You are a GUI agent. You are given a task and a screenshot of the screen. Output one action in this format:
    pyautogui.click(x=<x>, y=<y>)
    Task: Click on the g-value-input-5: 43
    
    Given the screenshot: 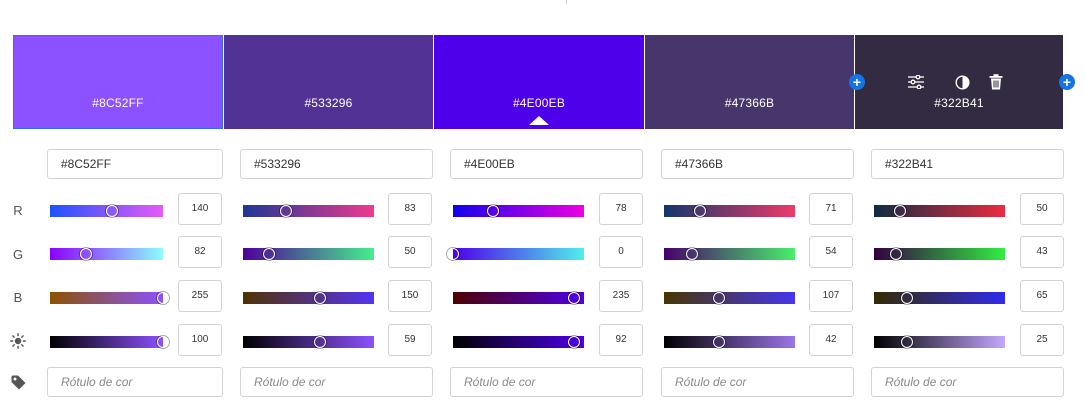 What is the action you would take?
    pyautogui.click(x=1042, y=252)
    